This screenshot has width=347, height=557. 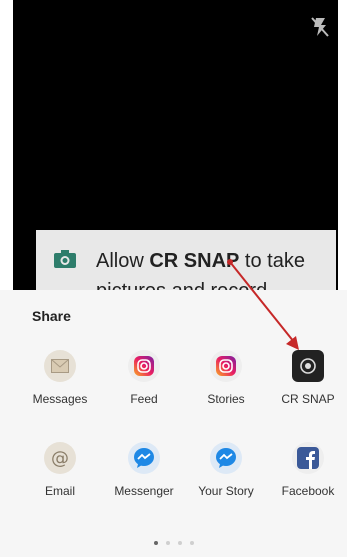 I want to click on email-at-icon: @, so click(x=60, y=458).